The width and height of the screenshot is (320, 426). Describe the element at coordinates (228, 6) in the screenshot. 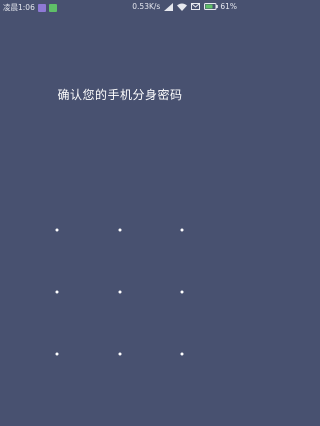

I see `battery-percent: 61%` at that location.